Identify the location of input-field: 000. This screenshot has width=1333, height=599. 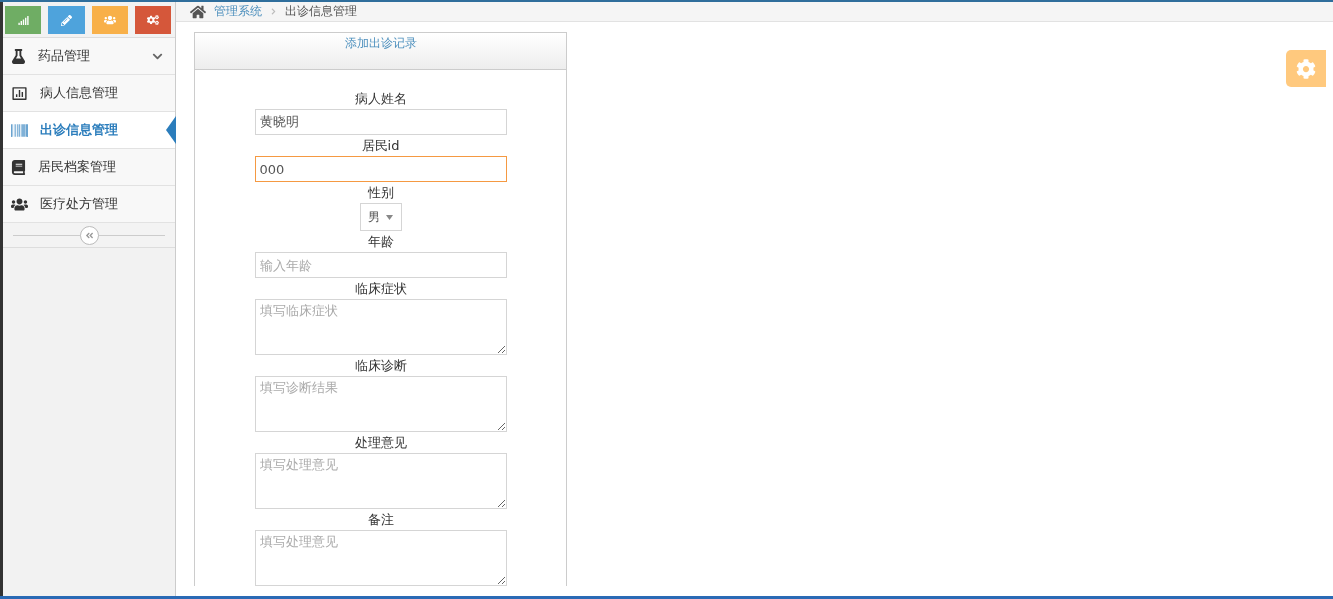
(380, 169).